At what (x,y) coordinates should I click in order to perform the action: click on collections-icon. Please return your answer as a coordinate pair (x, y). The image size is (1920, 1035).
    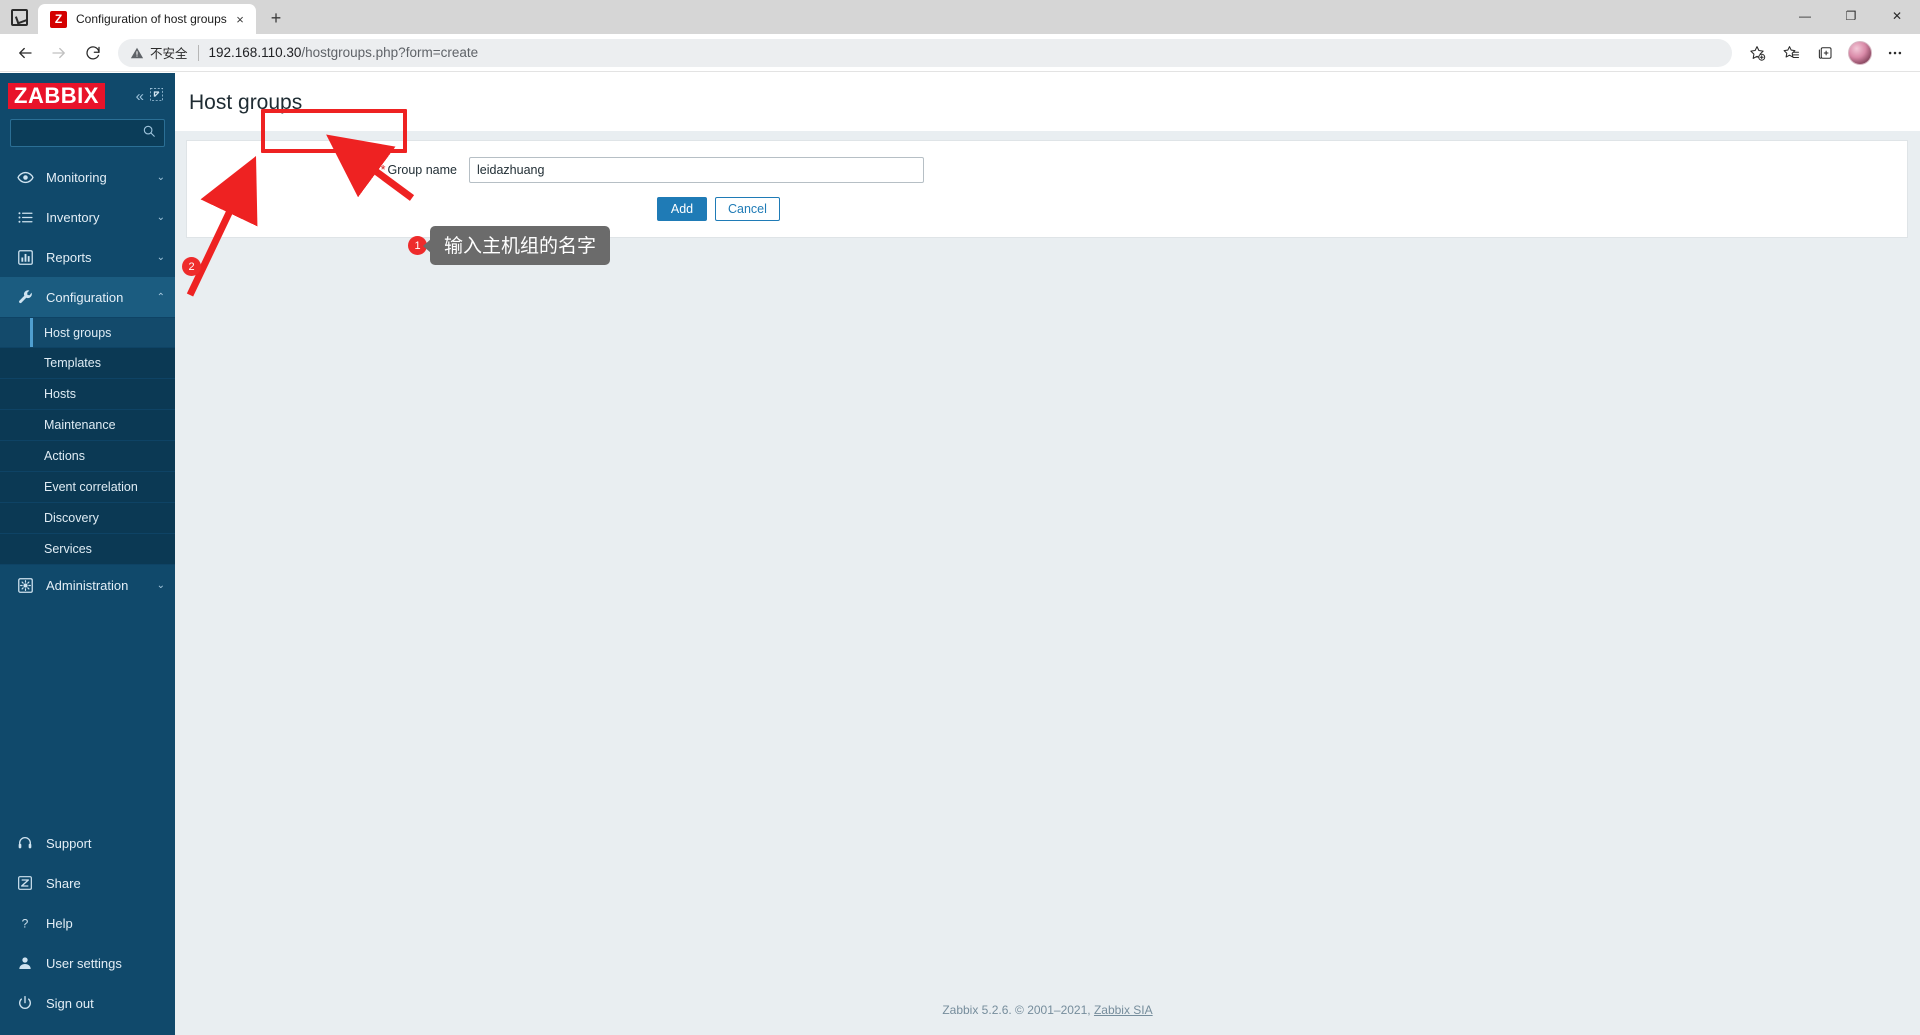
    Looking at the image, I should click on (1825, 53).